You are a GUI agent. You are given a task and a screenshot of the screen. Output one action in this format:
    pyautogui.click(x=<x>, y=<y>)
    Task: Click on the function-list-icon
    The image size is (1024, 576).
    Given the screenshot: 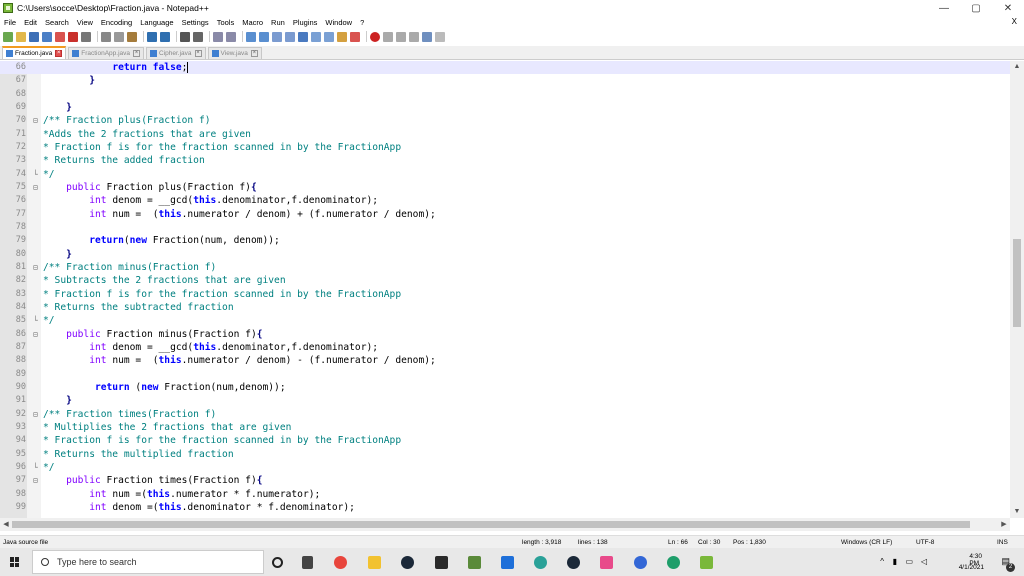 What is the action you would take?
    pyautogui.click(x=329, y=36)
    